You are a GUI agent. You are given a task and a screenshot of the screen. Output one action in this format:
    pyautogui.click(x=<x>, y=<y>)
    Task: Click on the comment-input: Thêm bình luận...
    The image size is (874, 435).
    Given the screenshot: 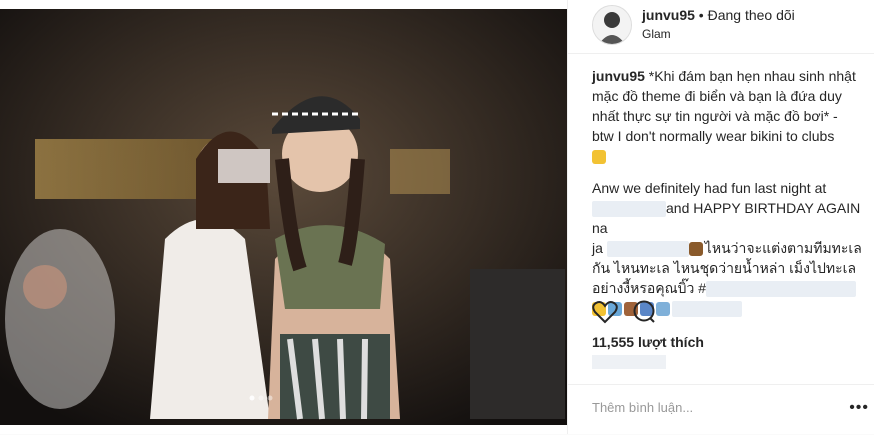 What is the action you would take?
    pyautogui.click(x=642, y=407)
    